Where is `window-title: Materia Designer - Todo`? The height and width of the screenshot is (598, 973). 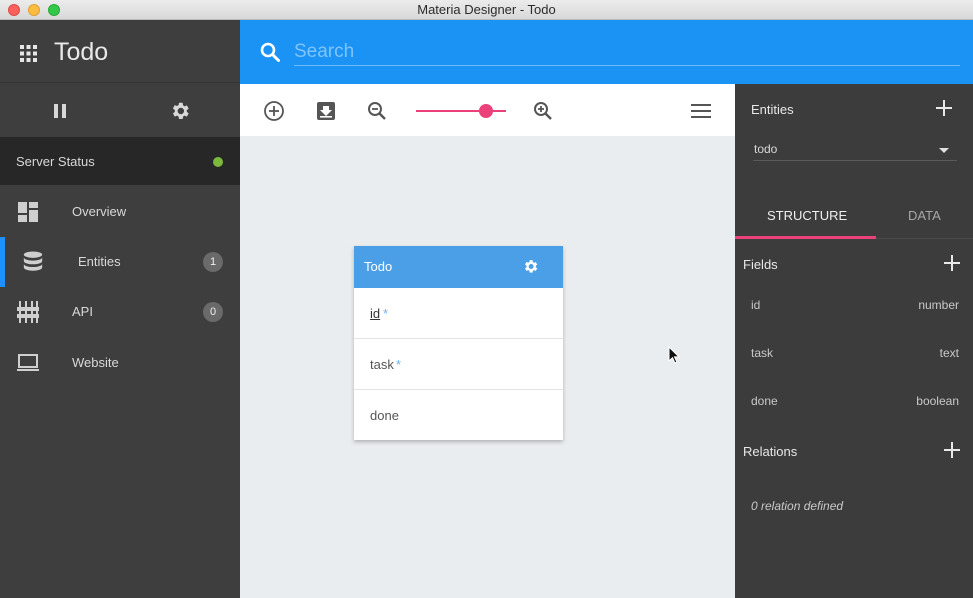 window-title: Materia Designer - Todo is located at coordinates (486, 9).